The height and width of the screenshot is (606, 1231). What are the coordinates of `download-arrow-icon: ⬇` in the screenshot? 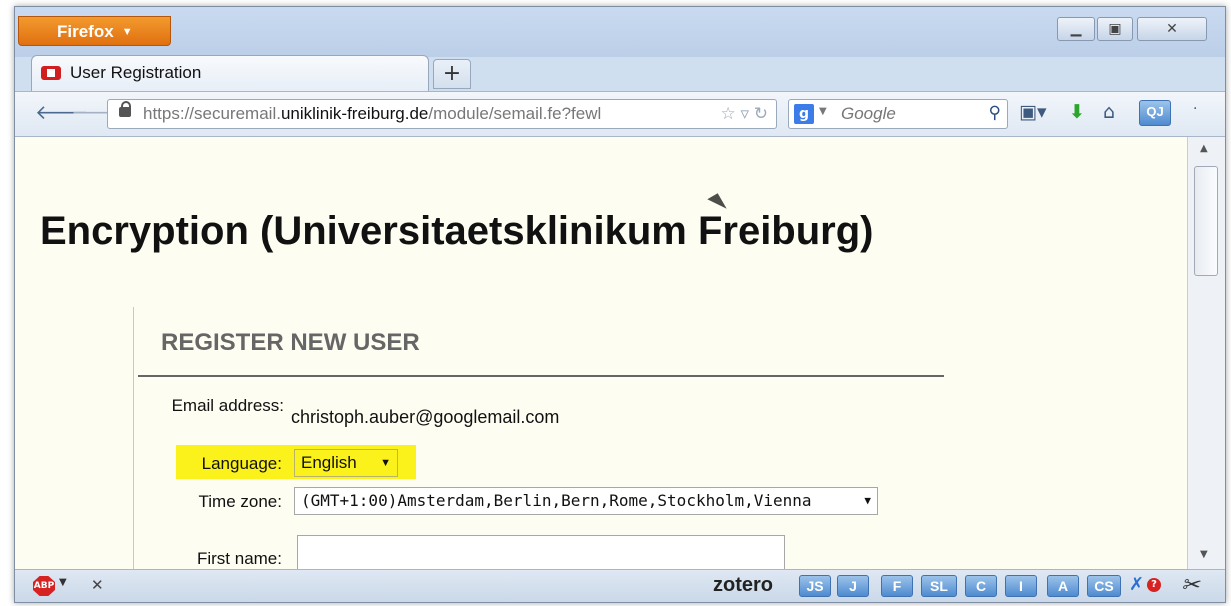 It's located at (1077, 112).